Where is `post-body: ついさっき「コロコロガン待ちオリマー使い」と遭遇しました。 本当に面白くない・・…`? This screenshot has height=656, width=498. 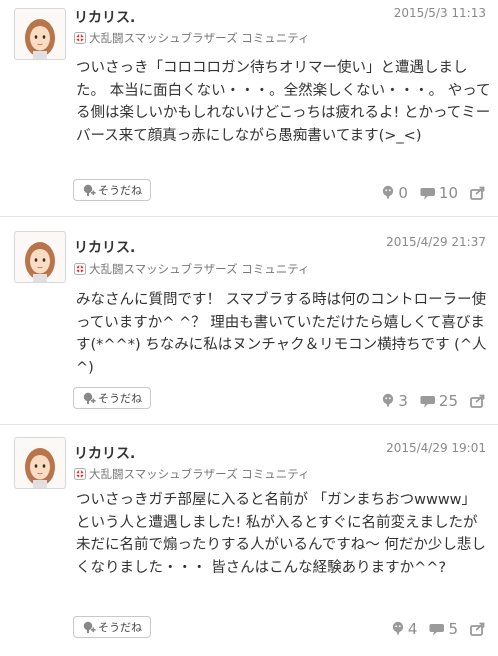
post-body: ついさっき「コロコロガン待ちオリマー使い」と遭遇しました。 本当に面白くない・・… is located at coordinates (283, 102).